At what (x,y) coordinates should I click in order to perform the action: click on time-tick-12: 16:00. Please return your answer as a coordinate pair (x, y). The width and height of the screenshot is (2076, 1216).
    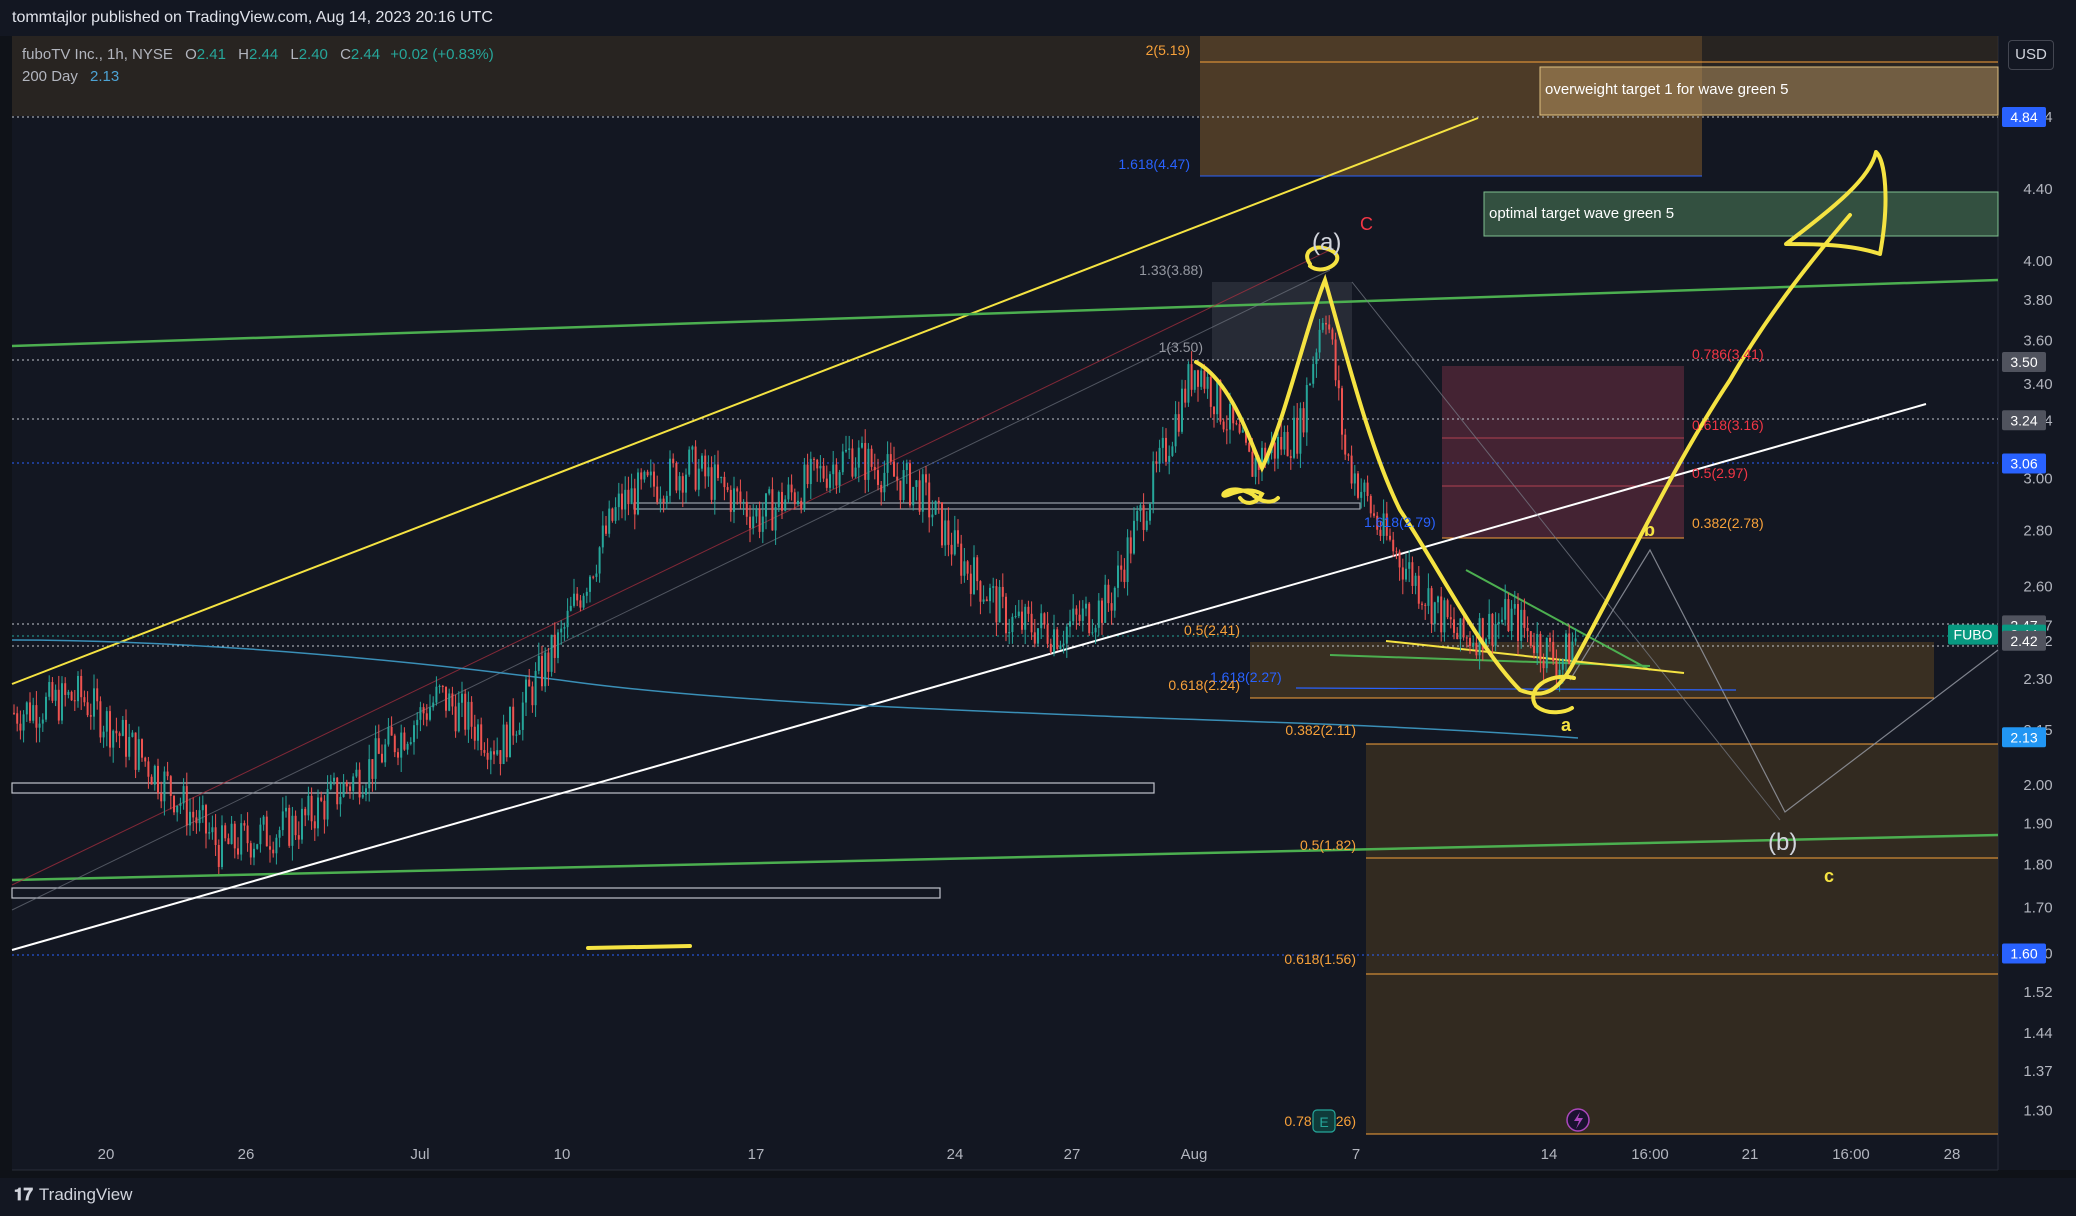
    Looking at the image, I should click on (1851, 1154).